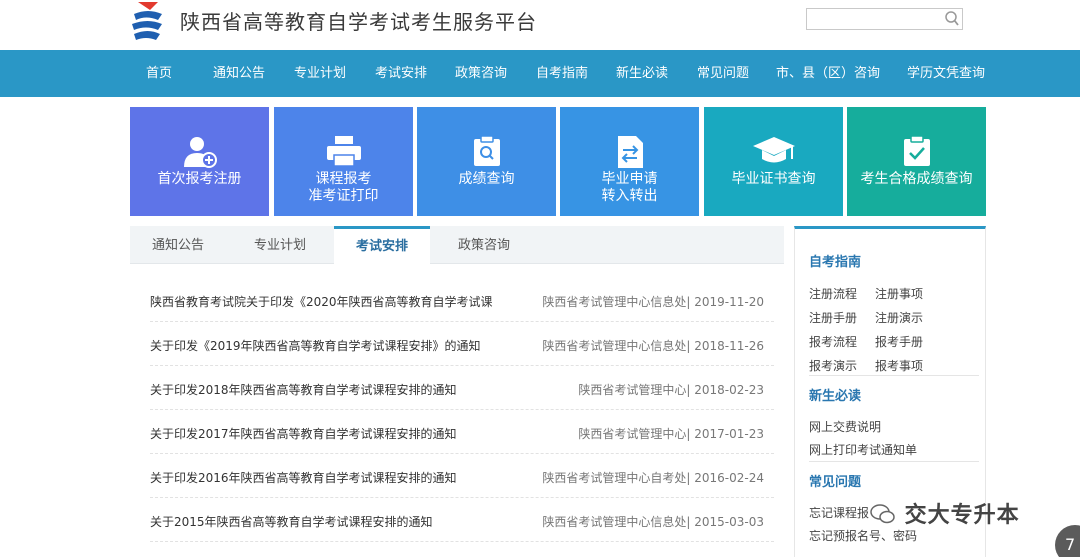  What do you see at coordinates (899, 293) in the screenshot?
I see `guide-link: 注册事项` at bounding box center [899, 293].